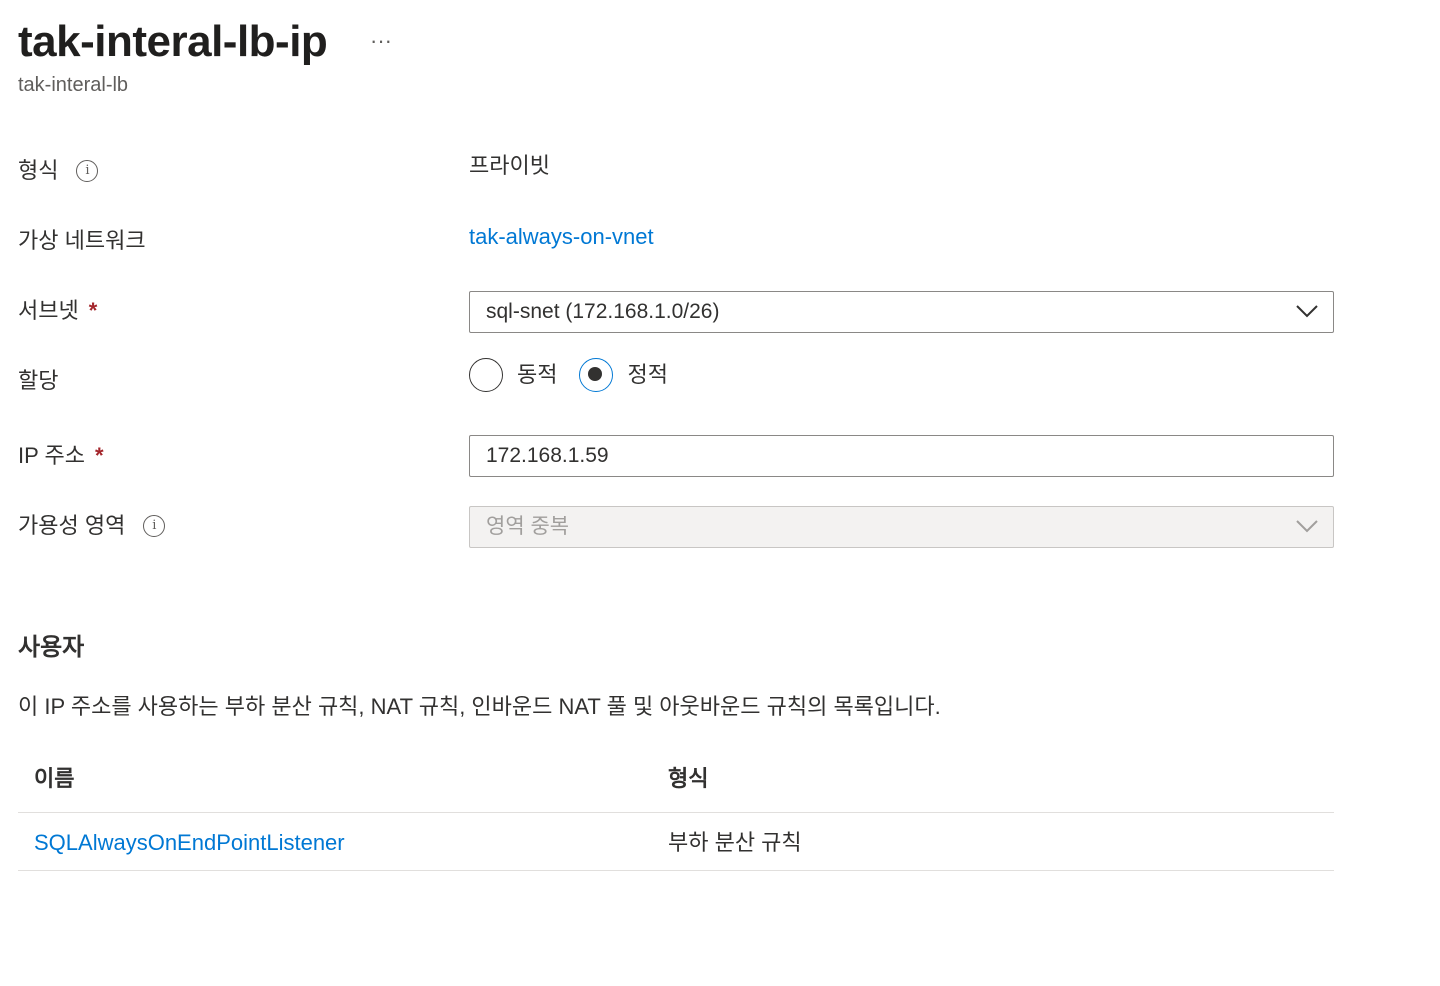 This screenshot has width=1440, height=986. Describe the element at coordinates (603, 311) in the screenshot. I see `subnet-dropdown-value: sql-snet (172.168.1.0/26)` at that location.